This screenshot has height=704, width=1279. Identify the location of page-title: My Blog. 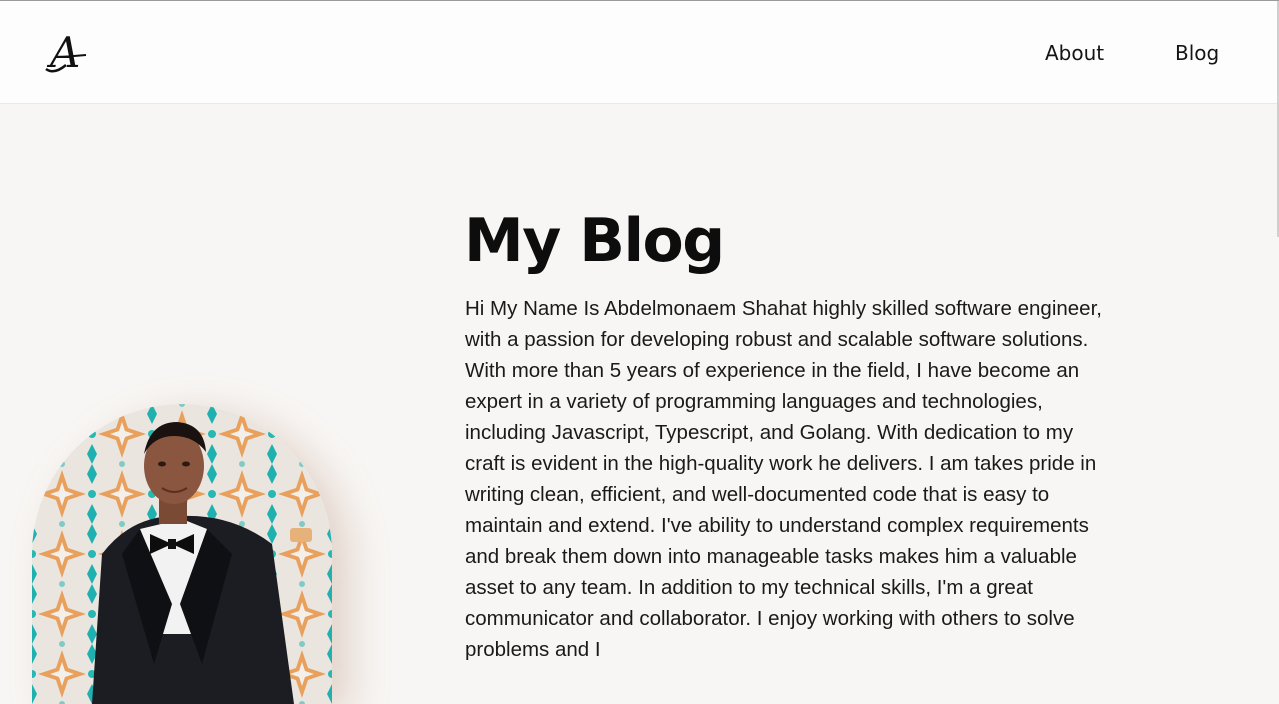
(594, 241).